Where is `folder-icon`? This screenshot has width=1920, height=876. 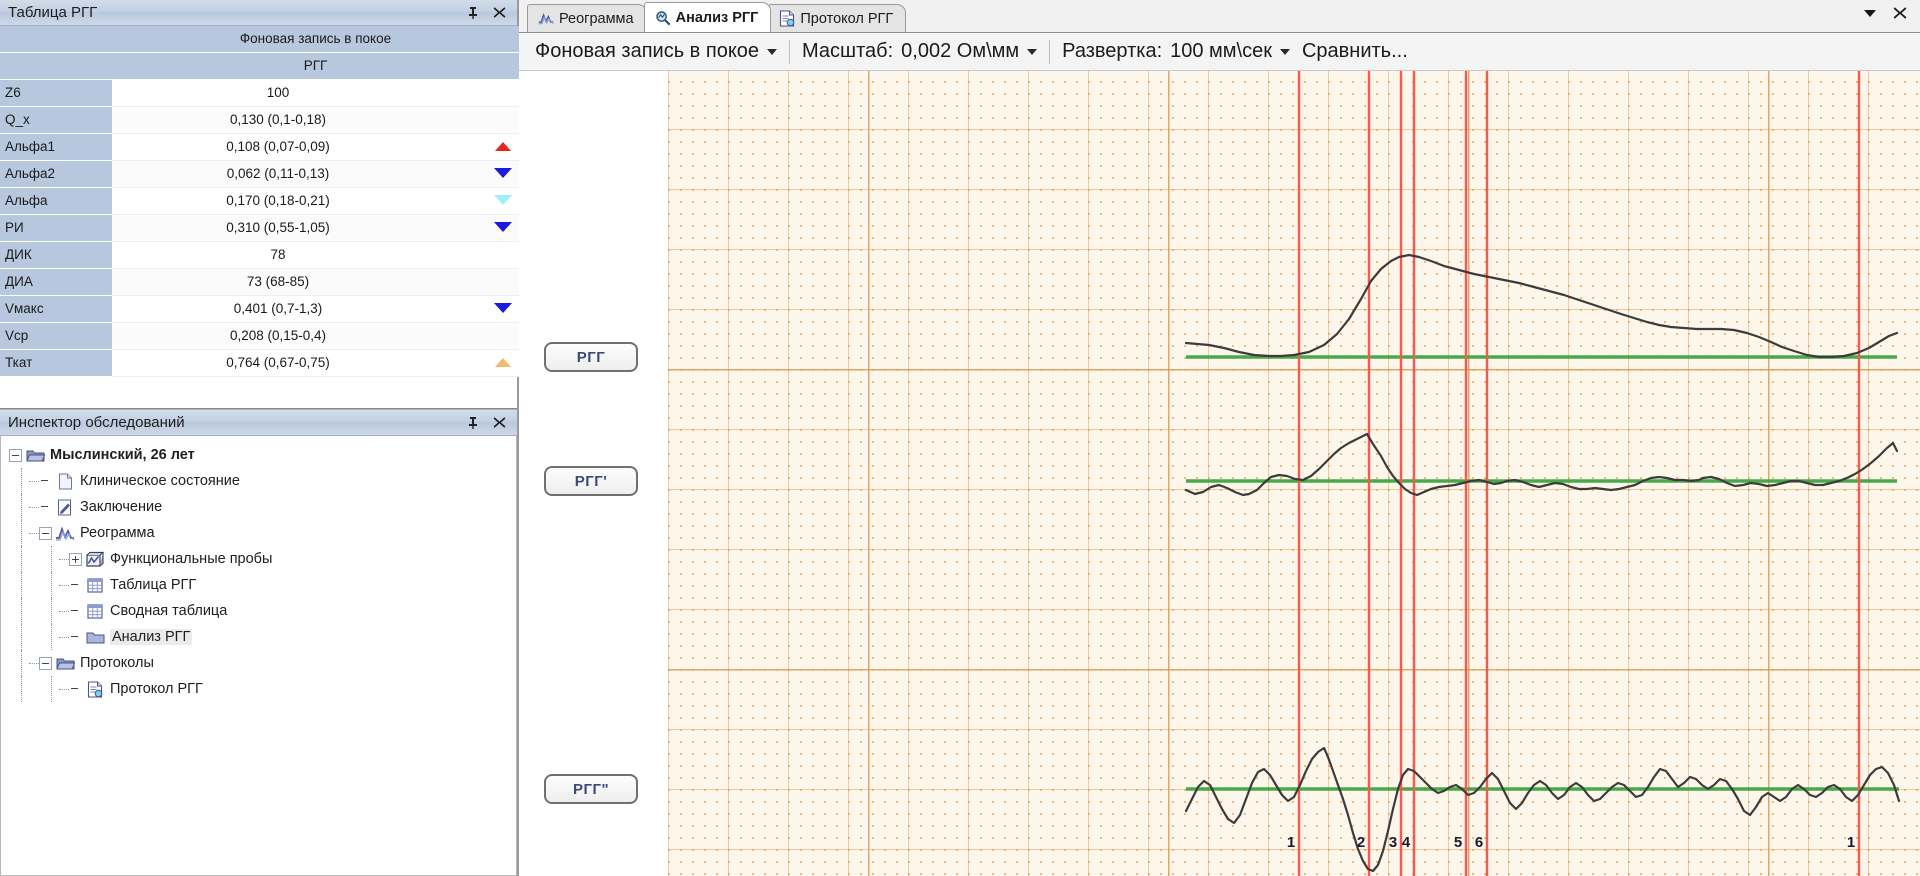
folder-icon is located at coordinates (95, 637).